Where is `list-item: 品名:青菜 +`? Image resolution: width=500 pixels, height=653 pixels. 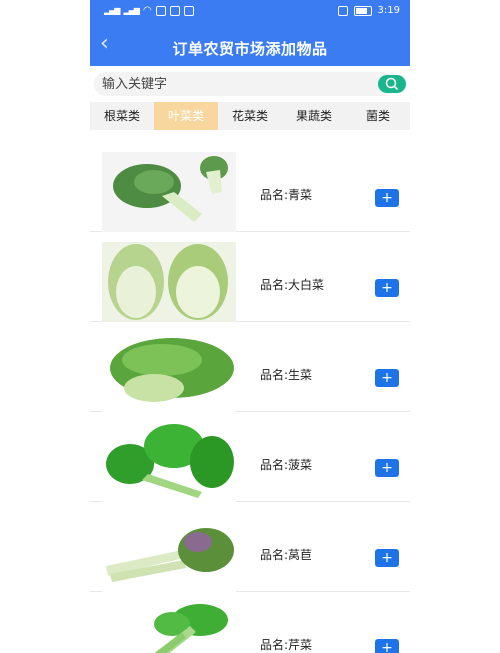 list-item: 品名:青菜 + is located at coordinates (250, 187).